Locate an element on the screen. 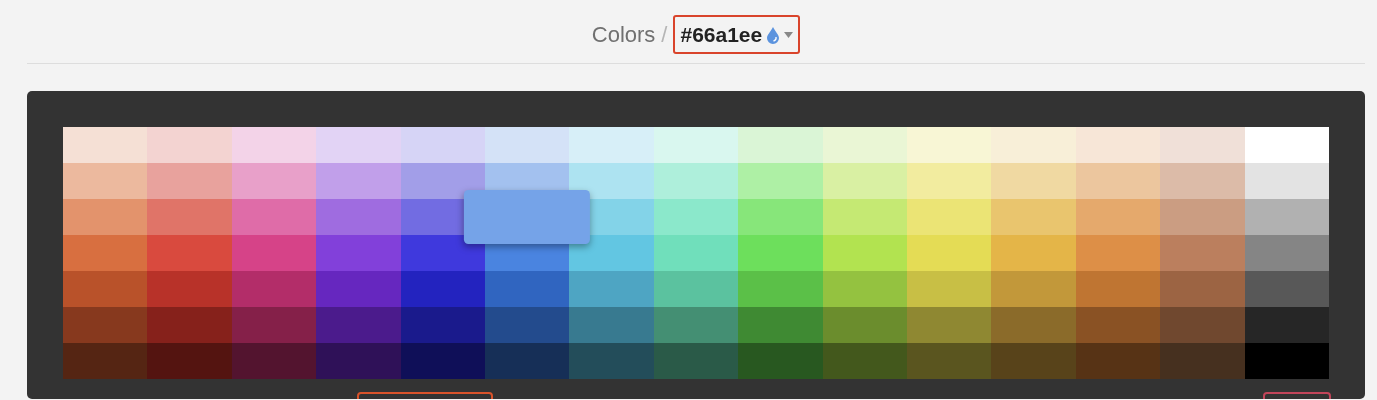 Image resolution: width=1377 pixels, height=400 pixels. color-dropdown: #66a1ee is located at coordinates (737, 34).